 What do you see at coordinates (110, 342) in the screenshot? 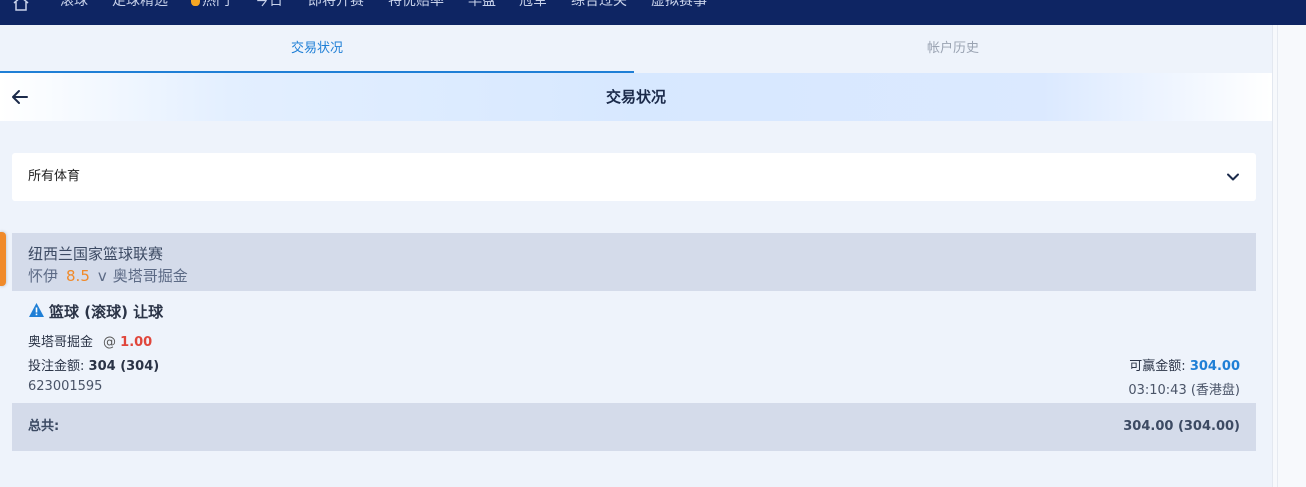
I see `at-symbol: @` at bounding box center [110, 342].